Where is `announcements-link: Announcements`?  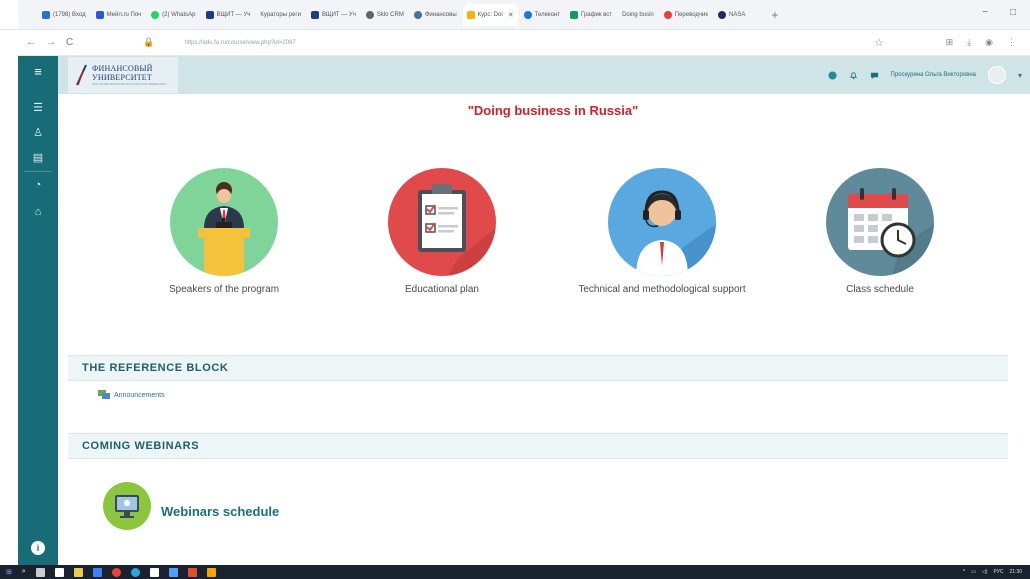 announcements-link: Announcements is located at coordinates (131, 395).